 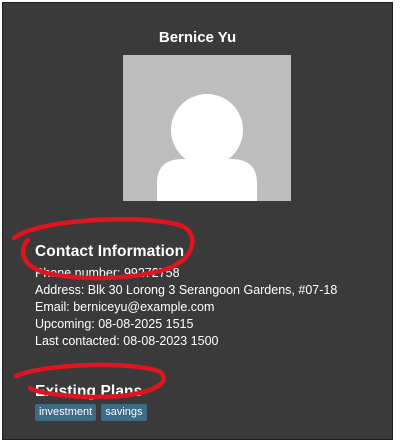 I want to click on upcoming-text: Upcoming: 08-08-2025 1515, so click(x=114, y=324).